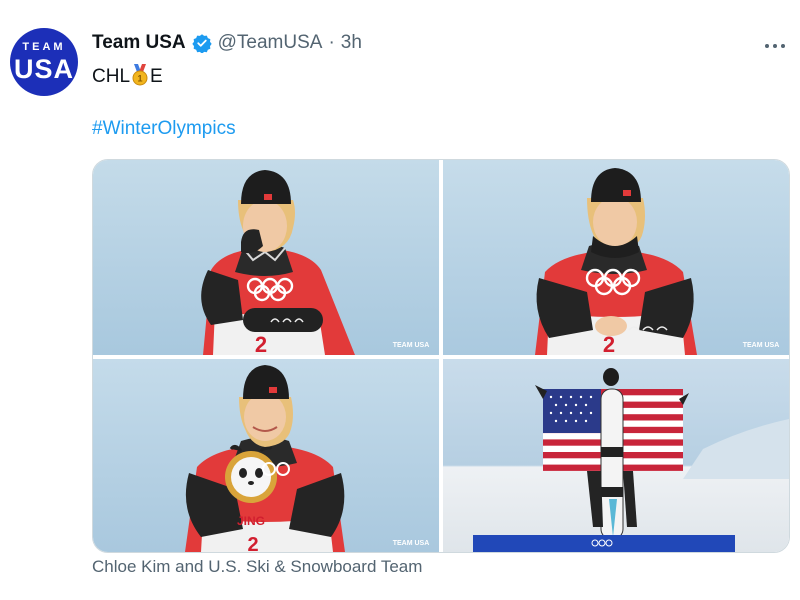 This screenshot has height=600, width=800. Describe the element at coordinates (351, 43) in the screenshot. I see `tweet-timestamp: 3h` at that location.